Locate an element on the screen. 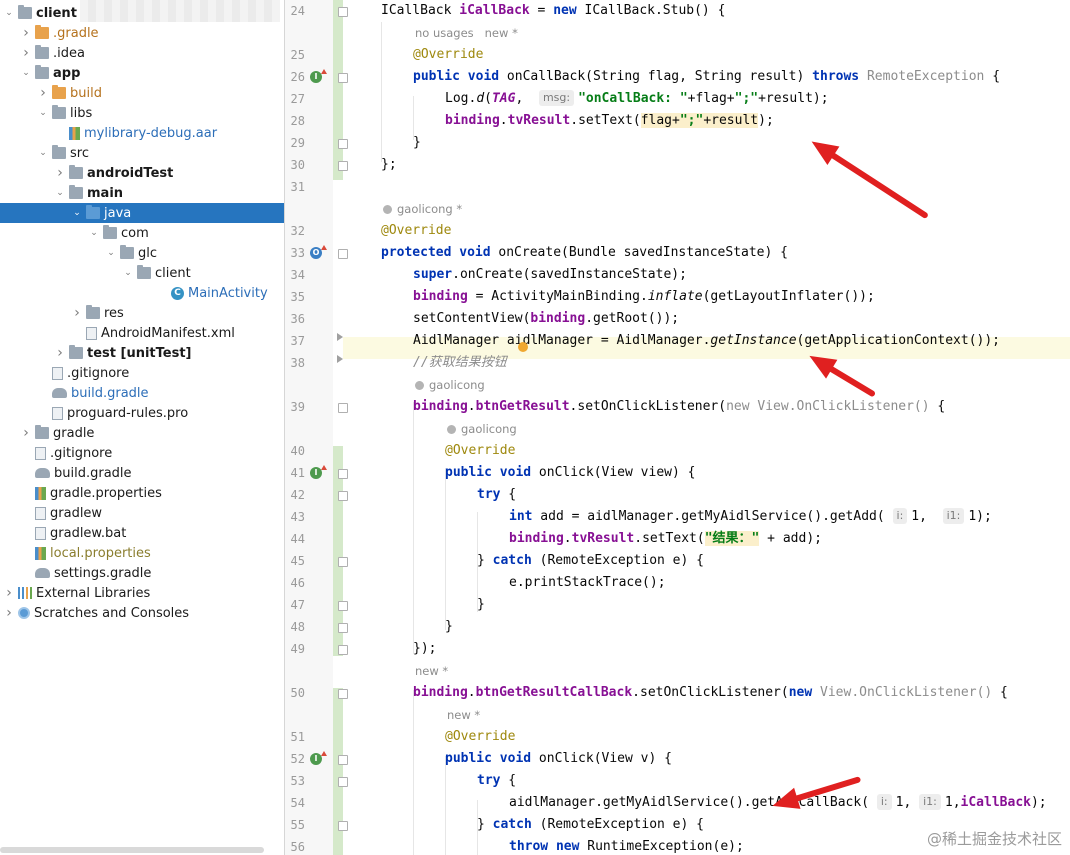 Image resolution: width=1070 pixels, height=855 pixels. tree-item: C MainActivity is located at coordinates (142, 293).